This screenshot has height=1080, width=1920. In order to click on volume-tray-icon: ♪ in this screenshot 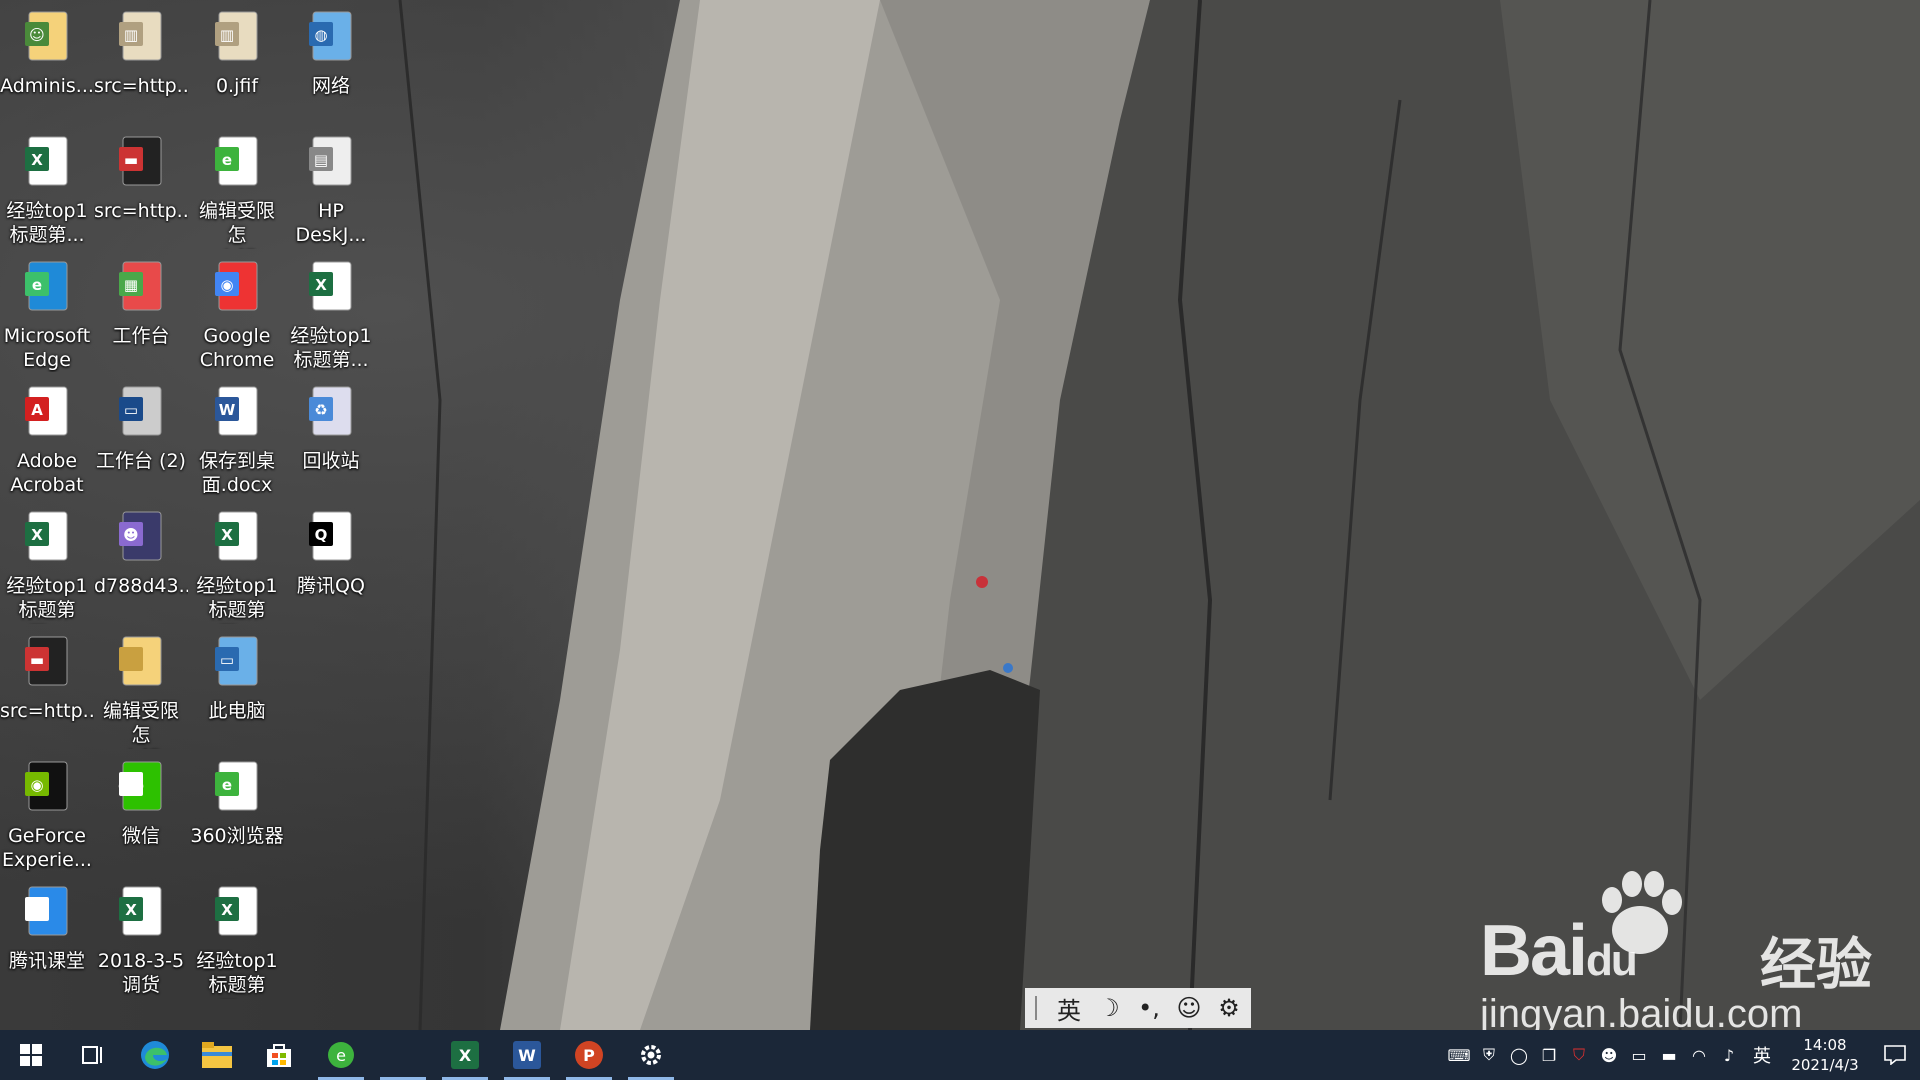, I will do `click(1729, 1055)`.